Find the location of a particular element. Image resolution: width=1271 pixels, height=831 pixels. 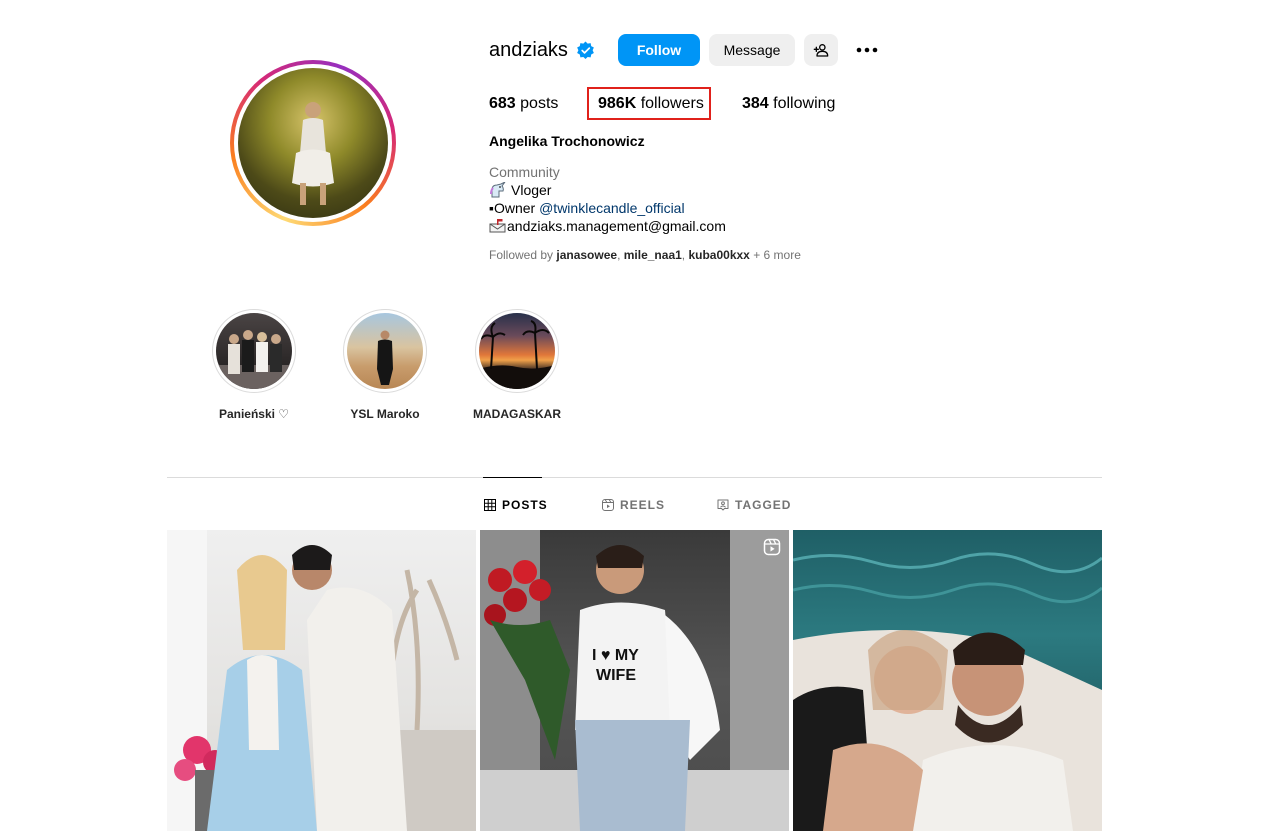

tabs-divider is located at coordinates (634, 477).